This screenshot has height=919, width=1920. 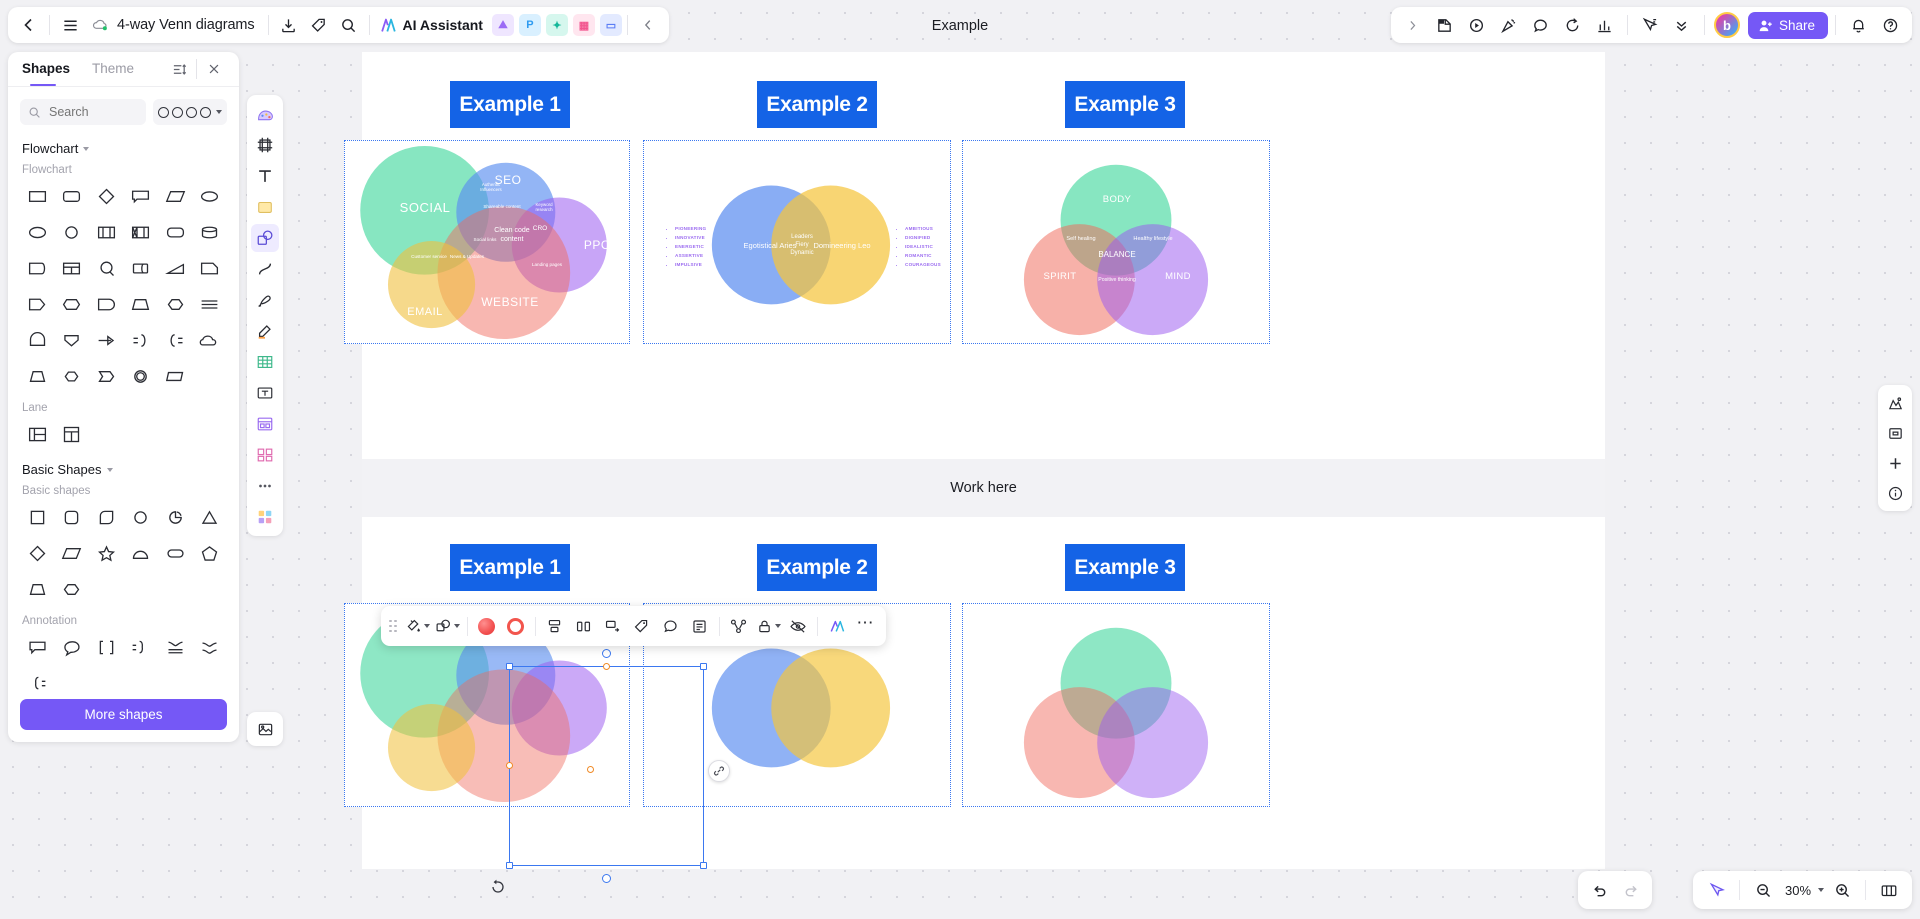 What do you see at coordinates (141, 517) in the screenshot?
I see `shape-circle` at bounding box center [141, 517].